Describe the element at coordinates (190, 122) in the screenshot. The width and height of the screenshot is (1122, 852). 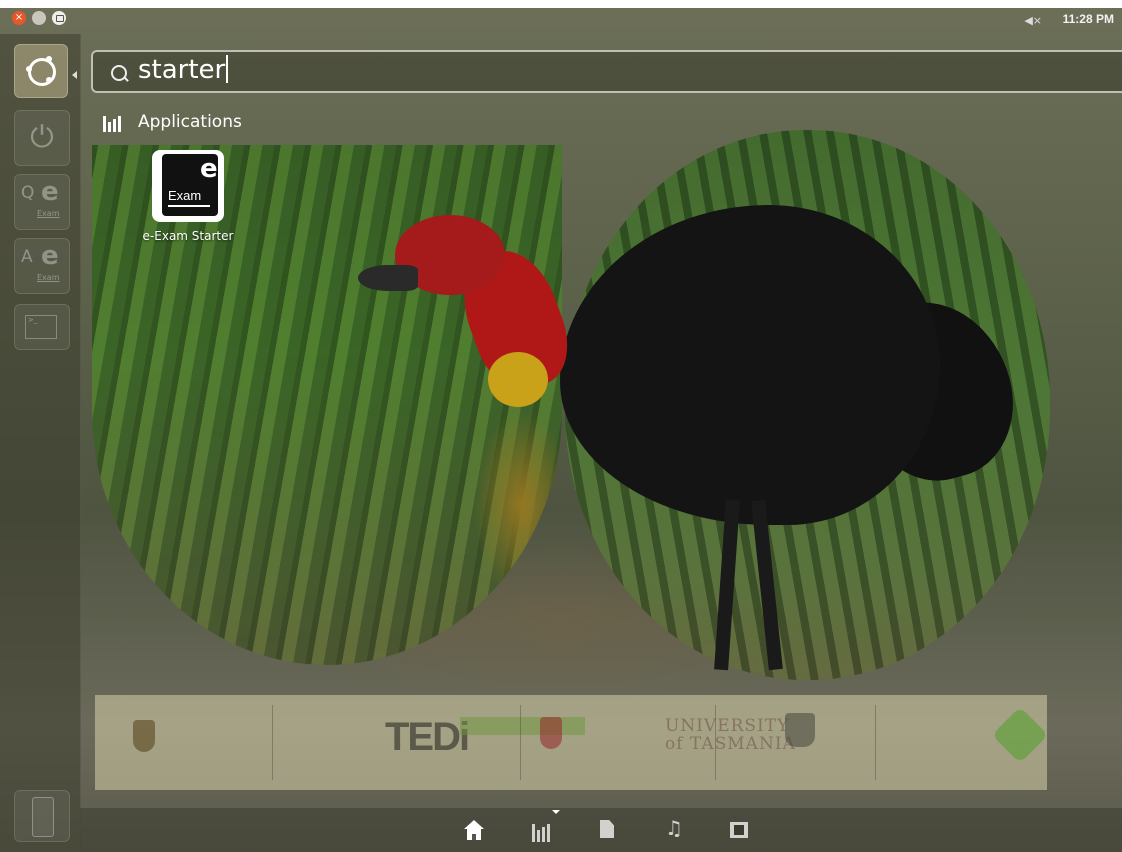
I see `category-label: Applications` at that location.